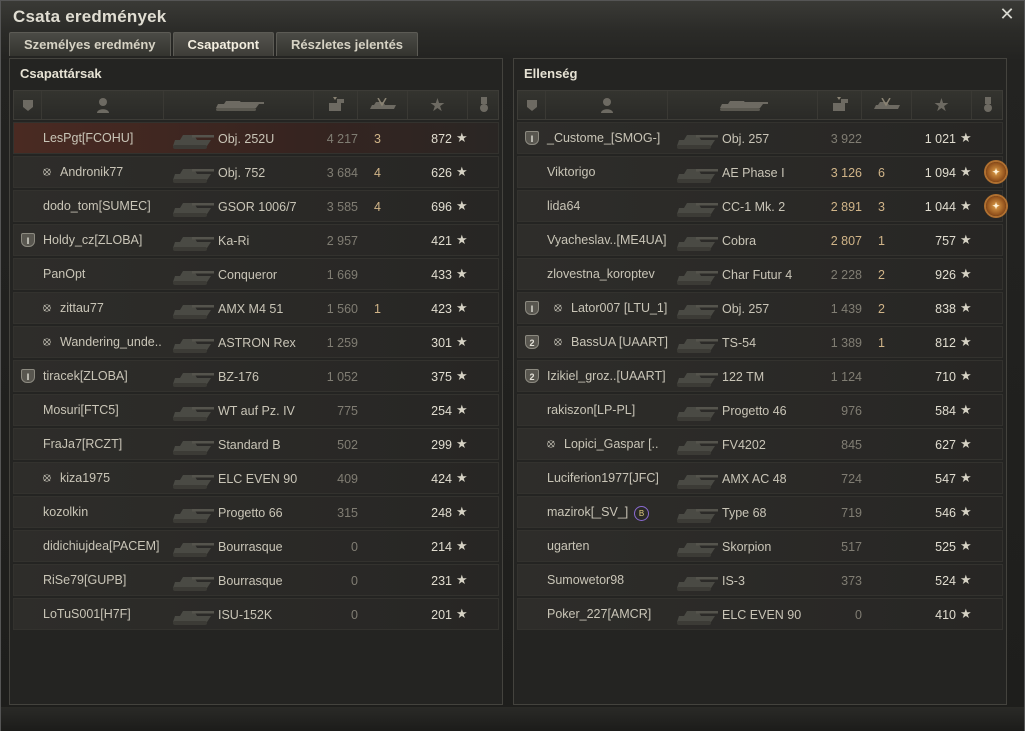  What do you see at coordinates (881, 275) in the screenshot?
I see `kills-value: 2` at bounding box center [881, 275].